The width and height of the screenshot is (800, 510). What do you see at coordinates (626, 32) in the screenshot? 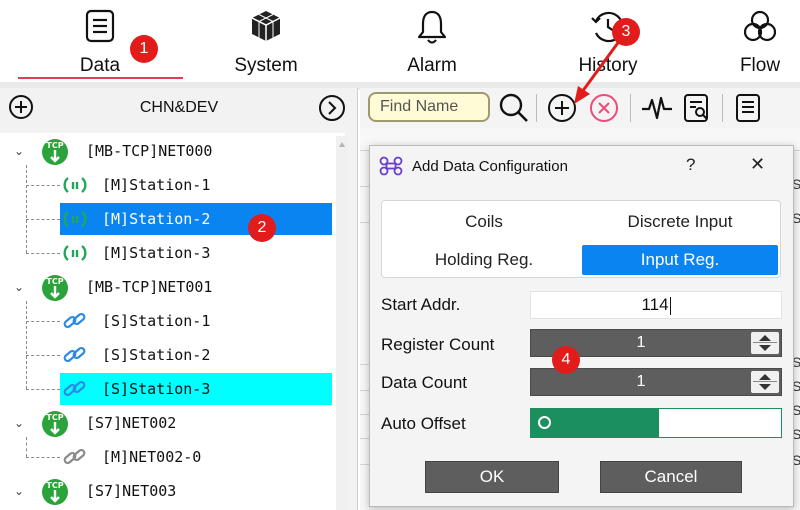
I see `step-marker-3: 3` at bounding box center [626, 32].